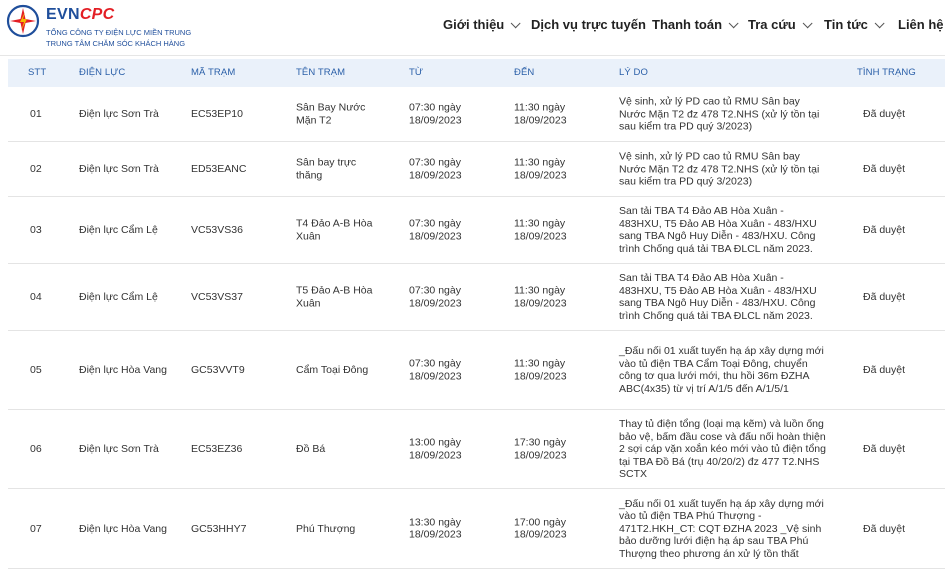  I want to click on col-header-ly-do: LÝ DO, so click(634, 72).